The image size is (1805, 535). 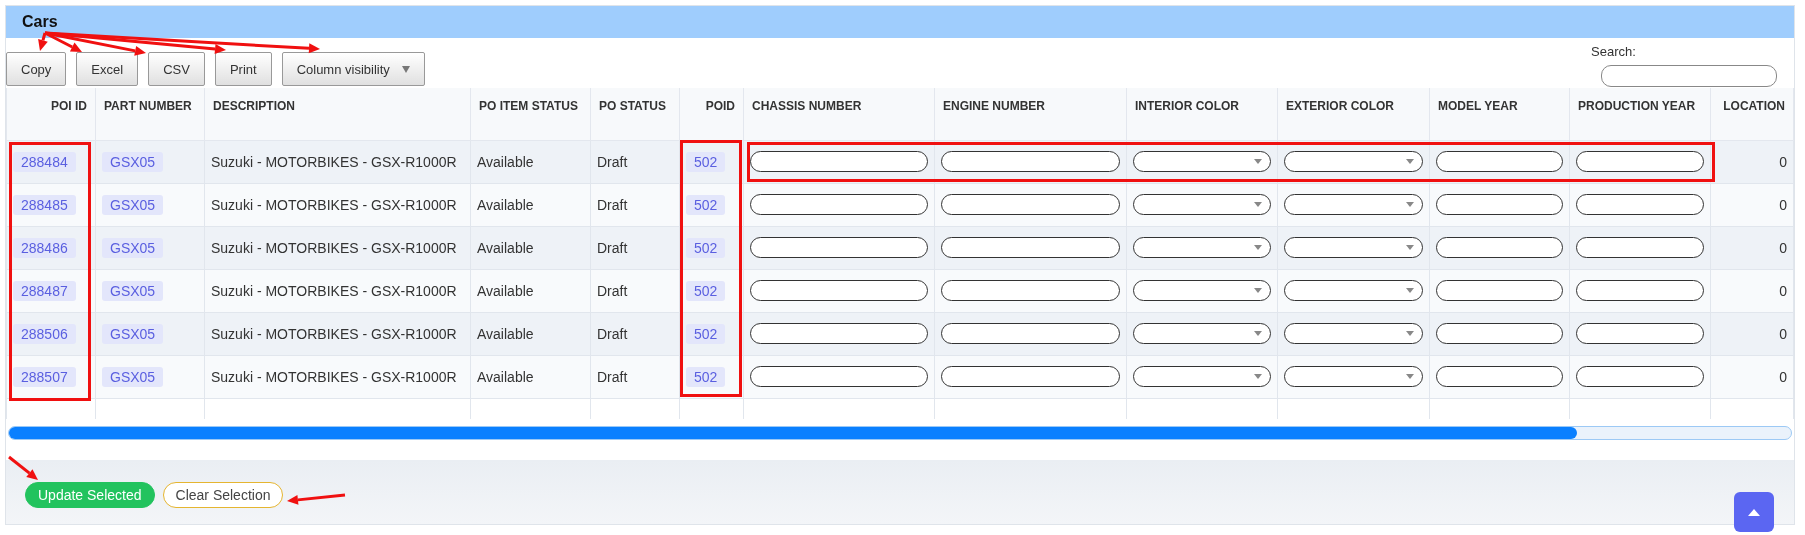 I want to click on column-header: DESCRIPTION, so click(x=337, y=114).